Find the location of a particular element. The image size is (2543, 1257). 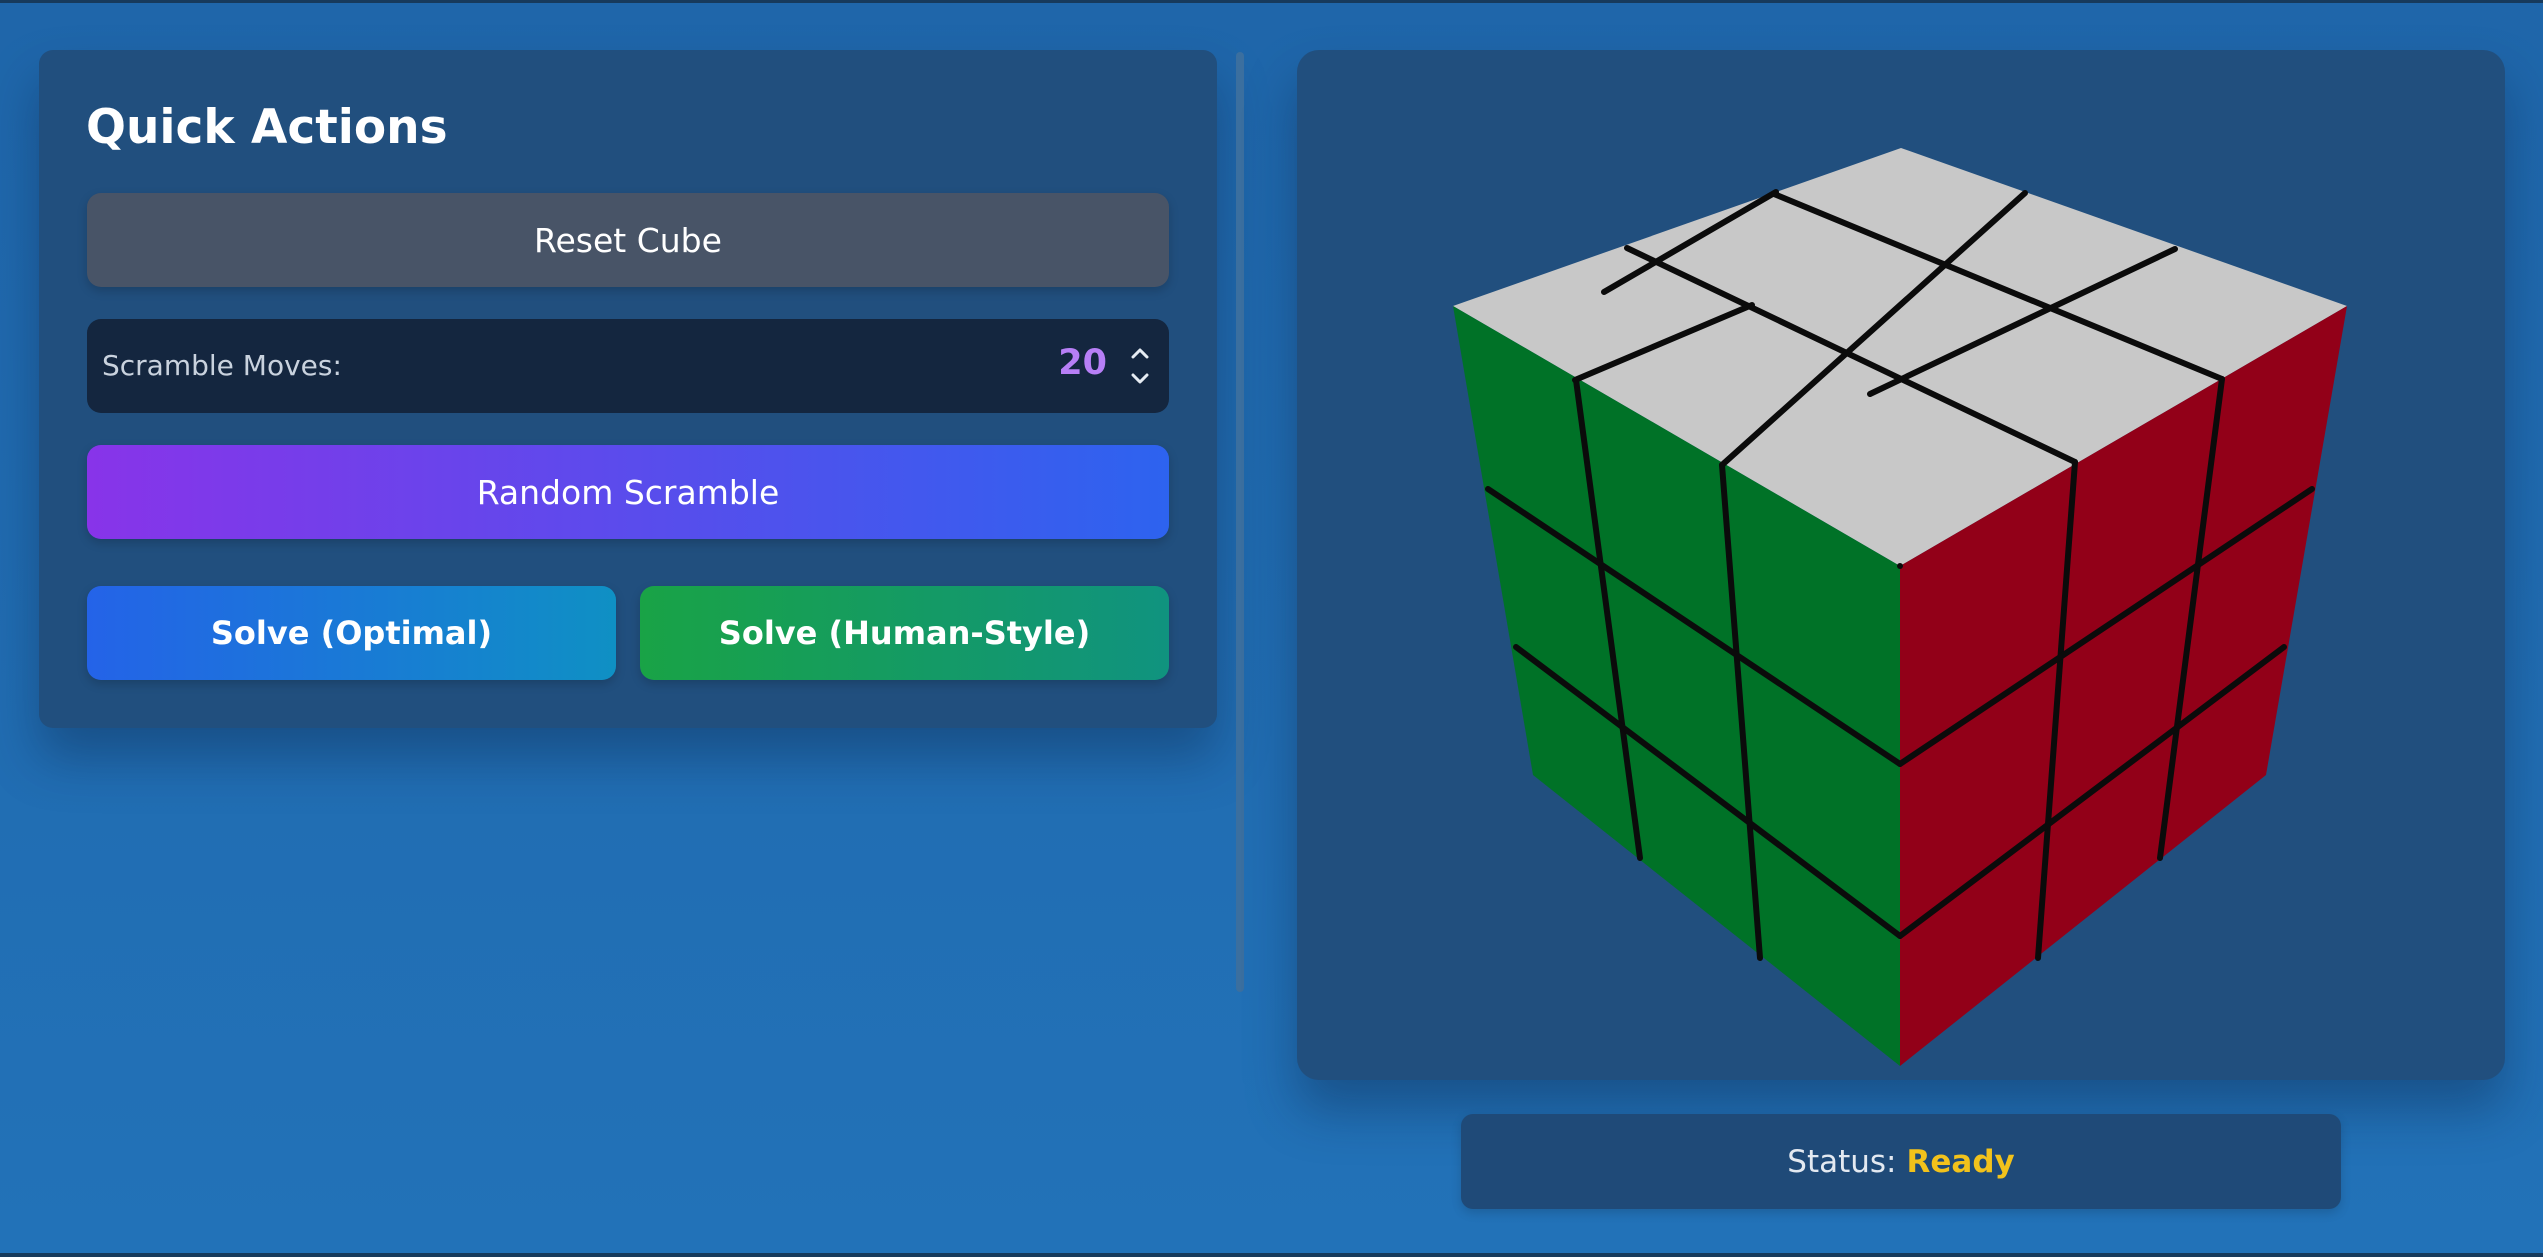

status-bar: Status: Ready is located at coordinates (1901, 1161).